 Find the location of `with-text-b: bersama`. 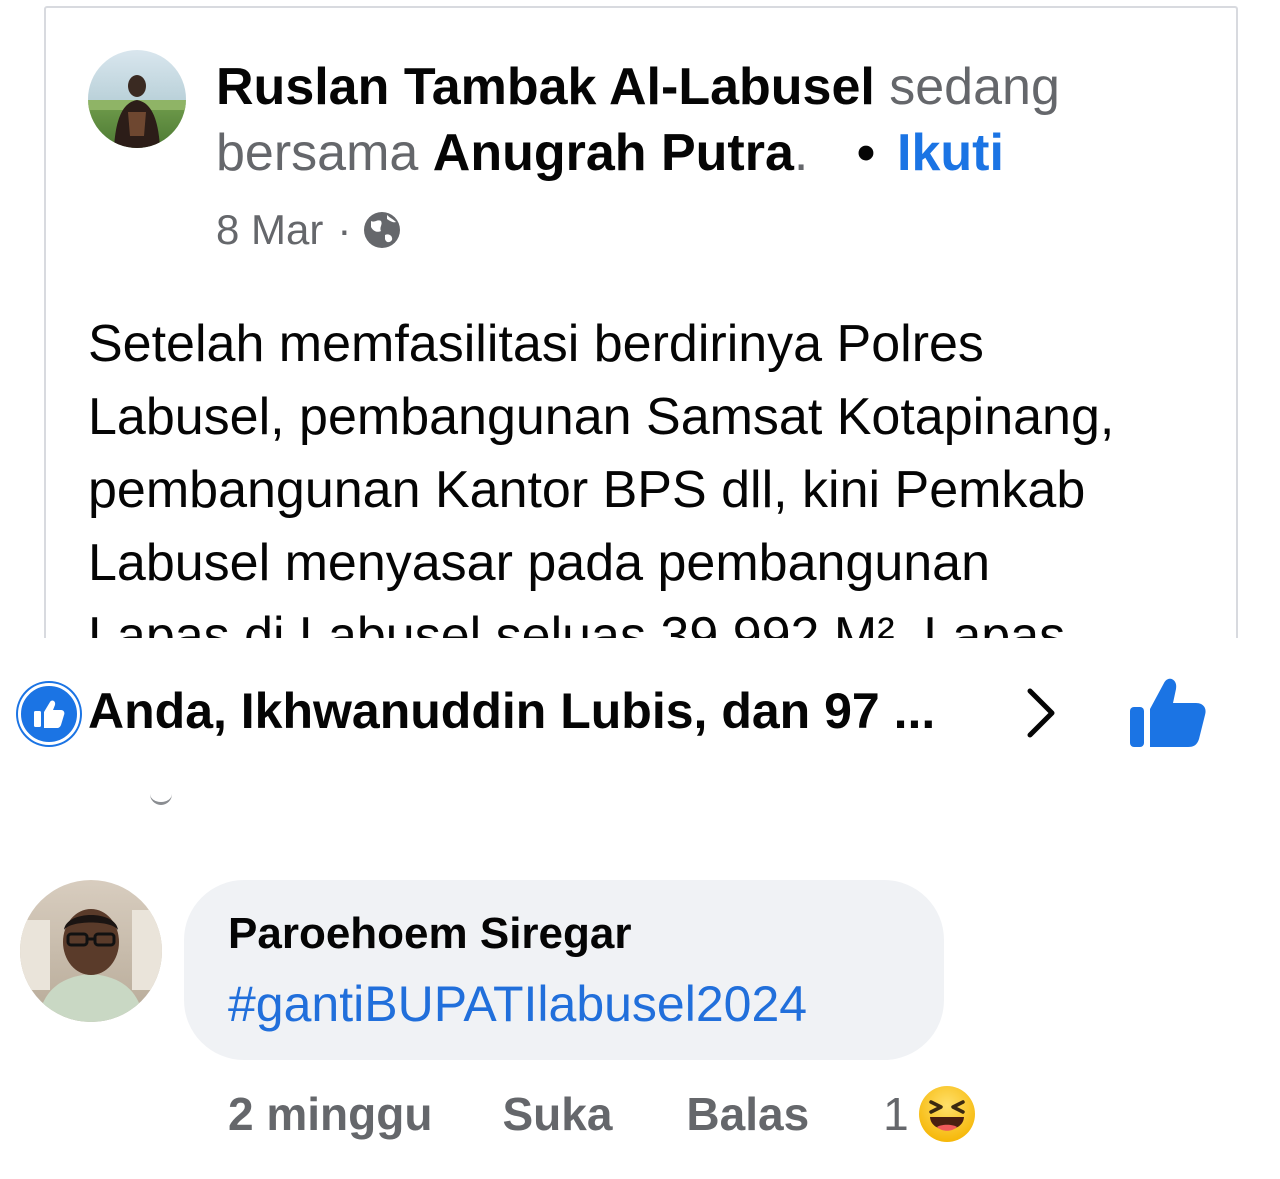

with-text-b: bersama is located at coordinates (317, 153).